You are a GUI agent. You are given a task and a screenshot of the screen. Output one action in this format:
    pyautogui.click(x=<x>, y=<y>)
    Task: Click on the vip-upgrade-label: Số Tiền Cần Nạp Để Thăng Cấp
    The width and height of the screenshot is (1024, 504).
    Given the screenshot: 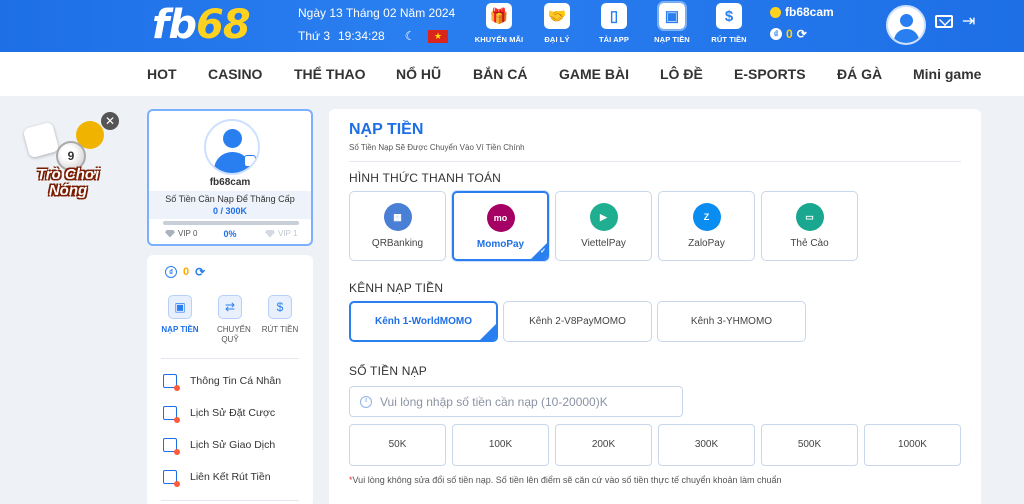 What is the action you would take?
    pyautogui.click(x=230, y=199)
    